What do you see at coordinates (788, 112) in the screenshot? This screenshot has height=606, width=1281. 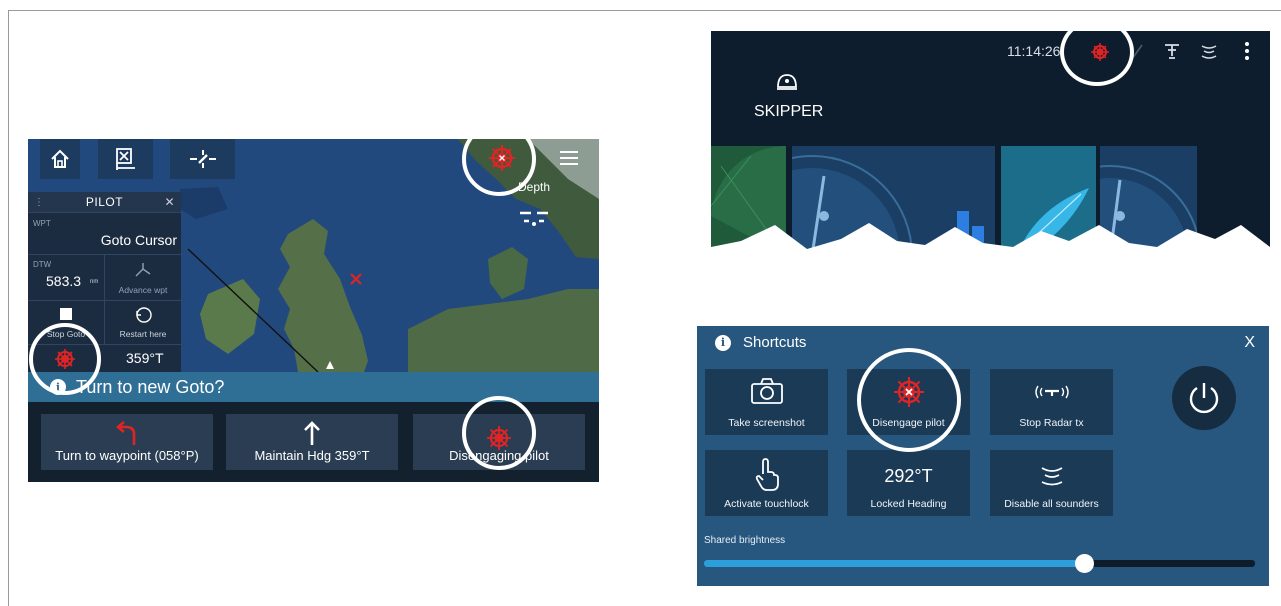 I see `profile-name: SKIPPER` at bounding box center [788, 112].